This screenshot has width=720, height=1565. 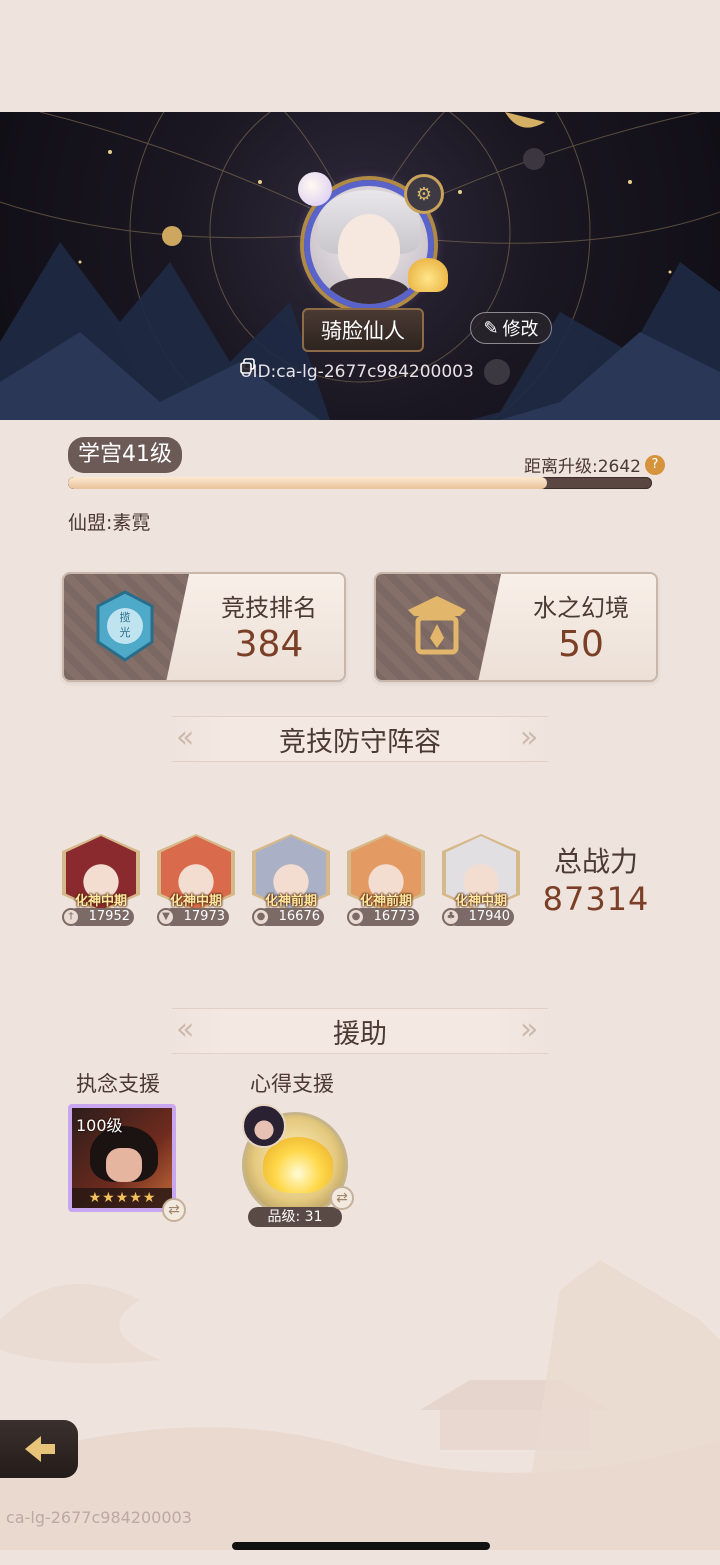 I want to click on defense-hero-slot: 化神前期 16773 ●, so click(x=386, y=882).